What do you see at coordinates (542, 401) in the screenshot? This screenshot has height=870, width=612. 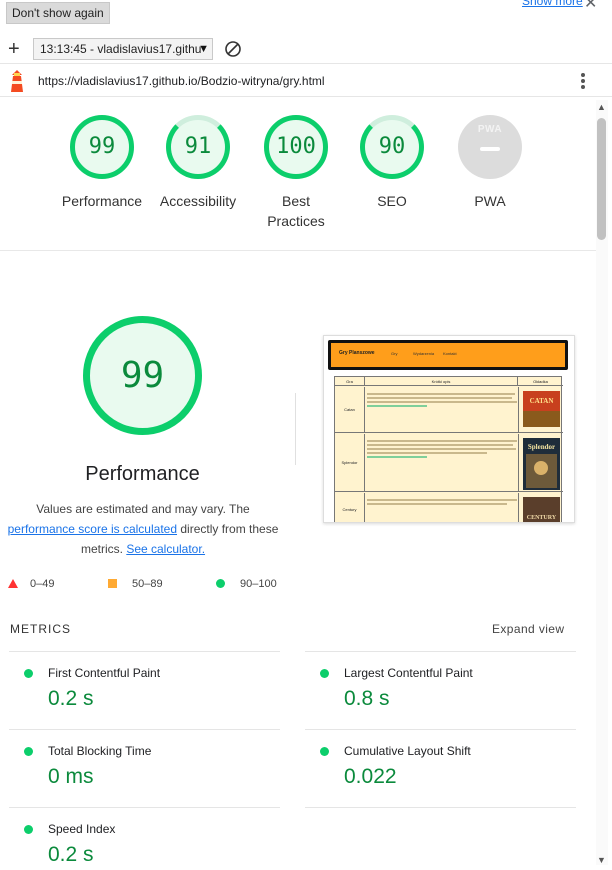 I see `svg-text: CATAN` at bounding box center [542, 401].